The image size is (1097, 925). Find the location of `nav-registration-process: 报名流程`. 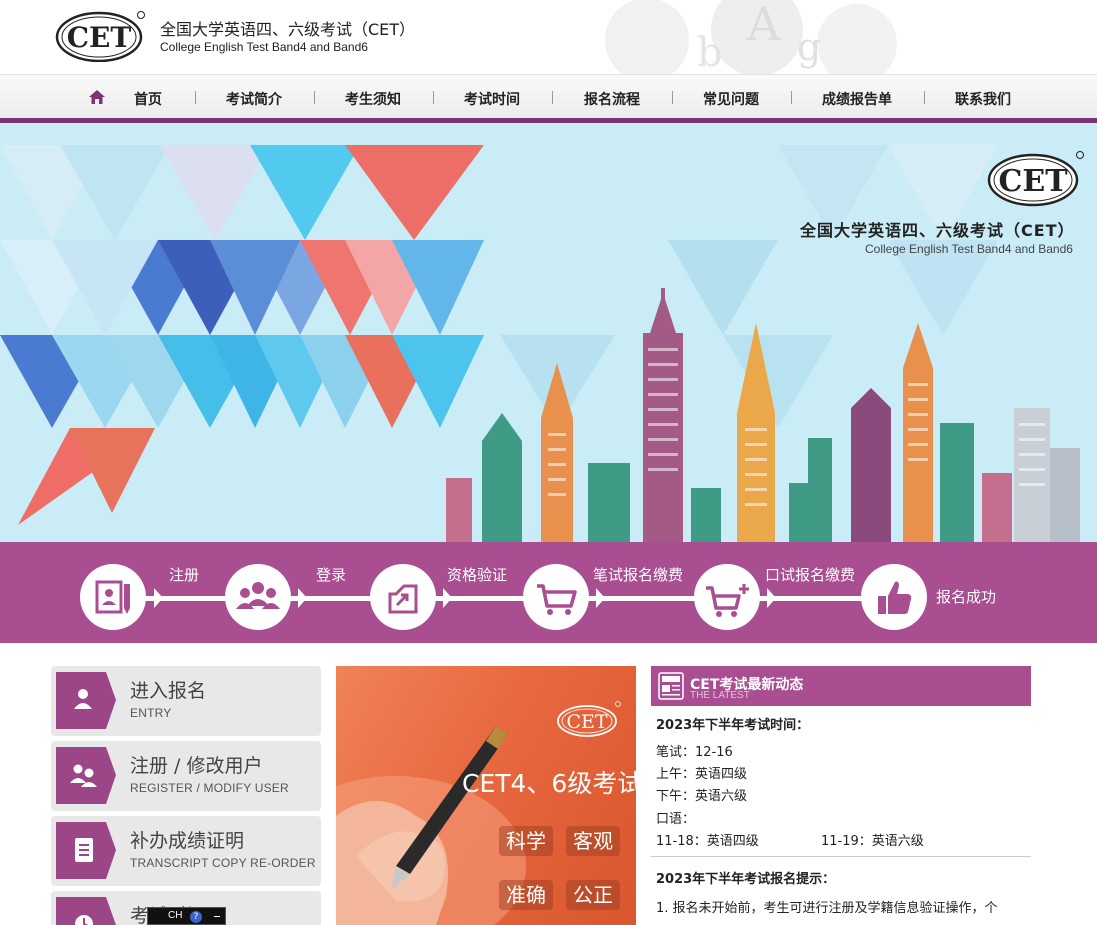

nav-registration-process: 报名流程 is located at coordinates (612, 99).